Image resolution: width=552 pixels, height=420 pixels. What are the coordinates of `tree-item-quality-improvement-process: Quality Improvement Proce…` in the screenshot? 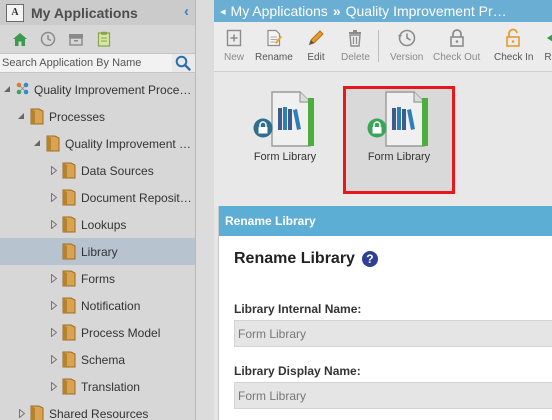 It's located at (97, 89).